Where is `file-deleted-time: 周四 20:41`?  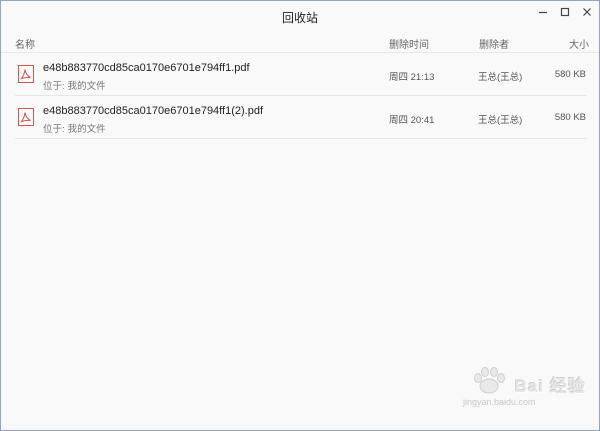 file-deleted-time: 周四 20:41 is located at coordinates (412, 120).